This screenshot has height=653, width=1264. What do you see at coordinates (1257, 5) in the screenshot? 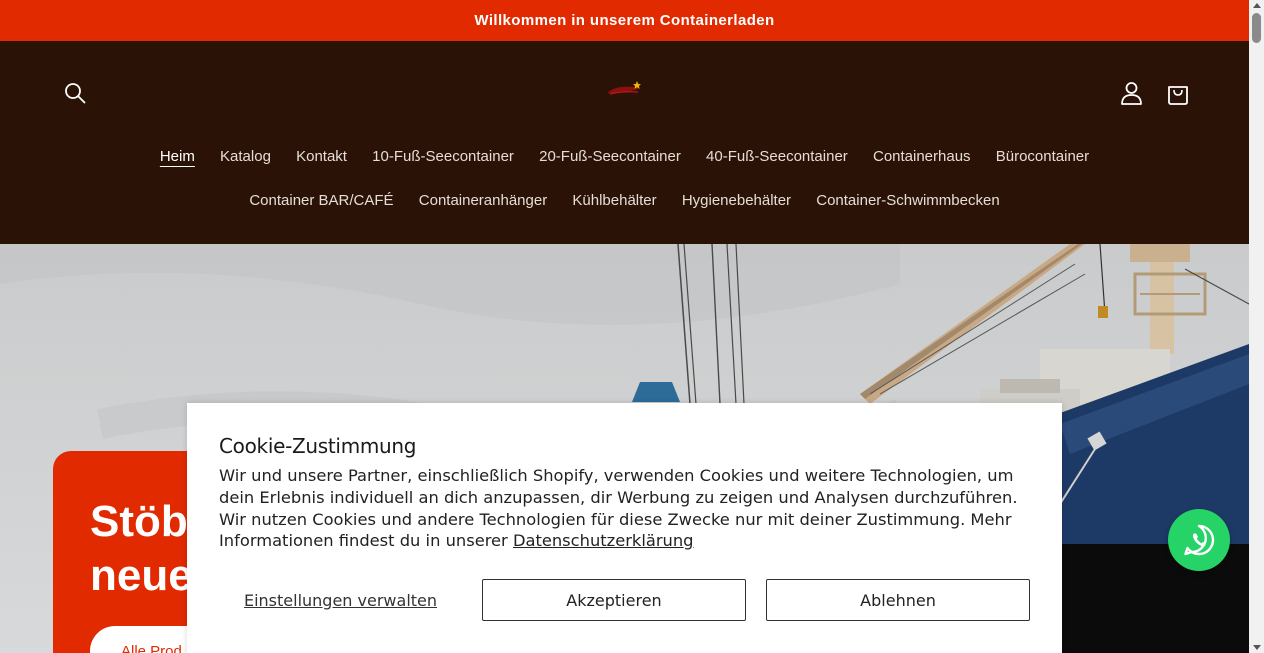
I see `scroll-up-arrow-icon` at bounding box center [1257, 5].